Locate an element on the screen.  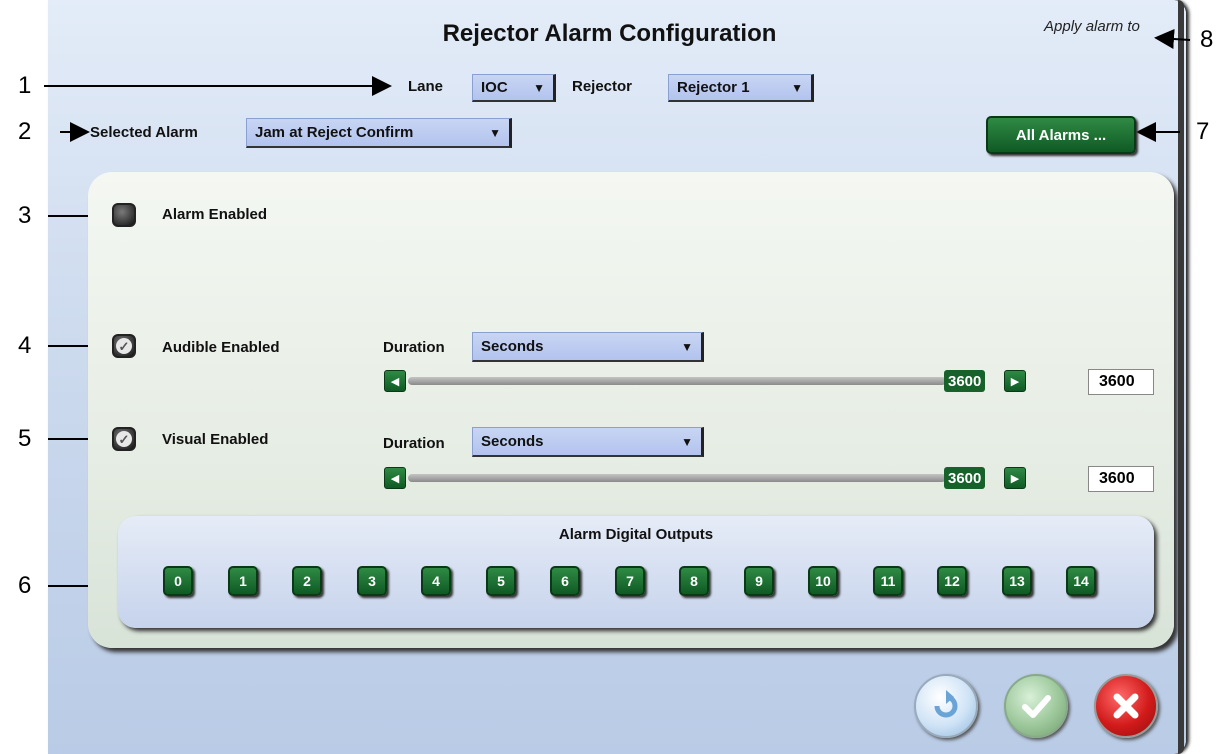
output-button-3: 3 is located at coordinates (372, 581).